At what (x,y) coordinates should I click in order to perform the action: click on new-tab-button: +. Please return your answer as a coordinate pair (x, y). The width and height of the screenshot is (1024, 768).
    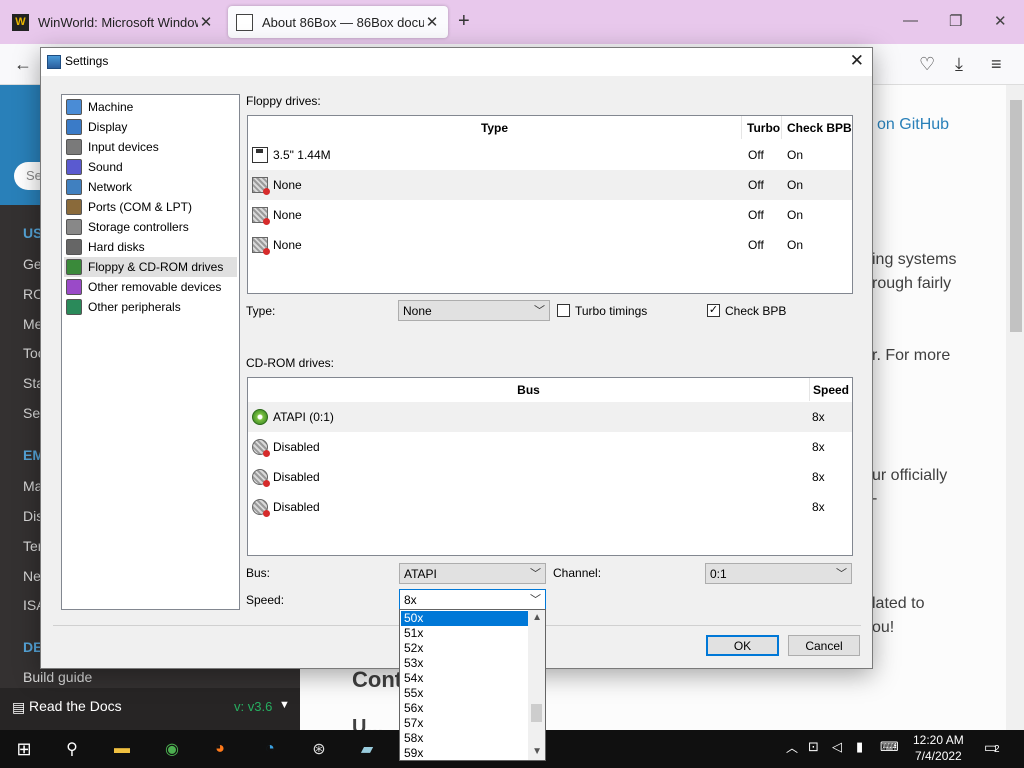
    Looking at the image, I should click on (464, 21).